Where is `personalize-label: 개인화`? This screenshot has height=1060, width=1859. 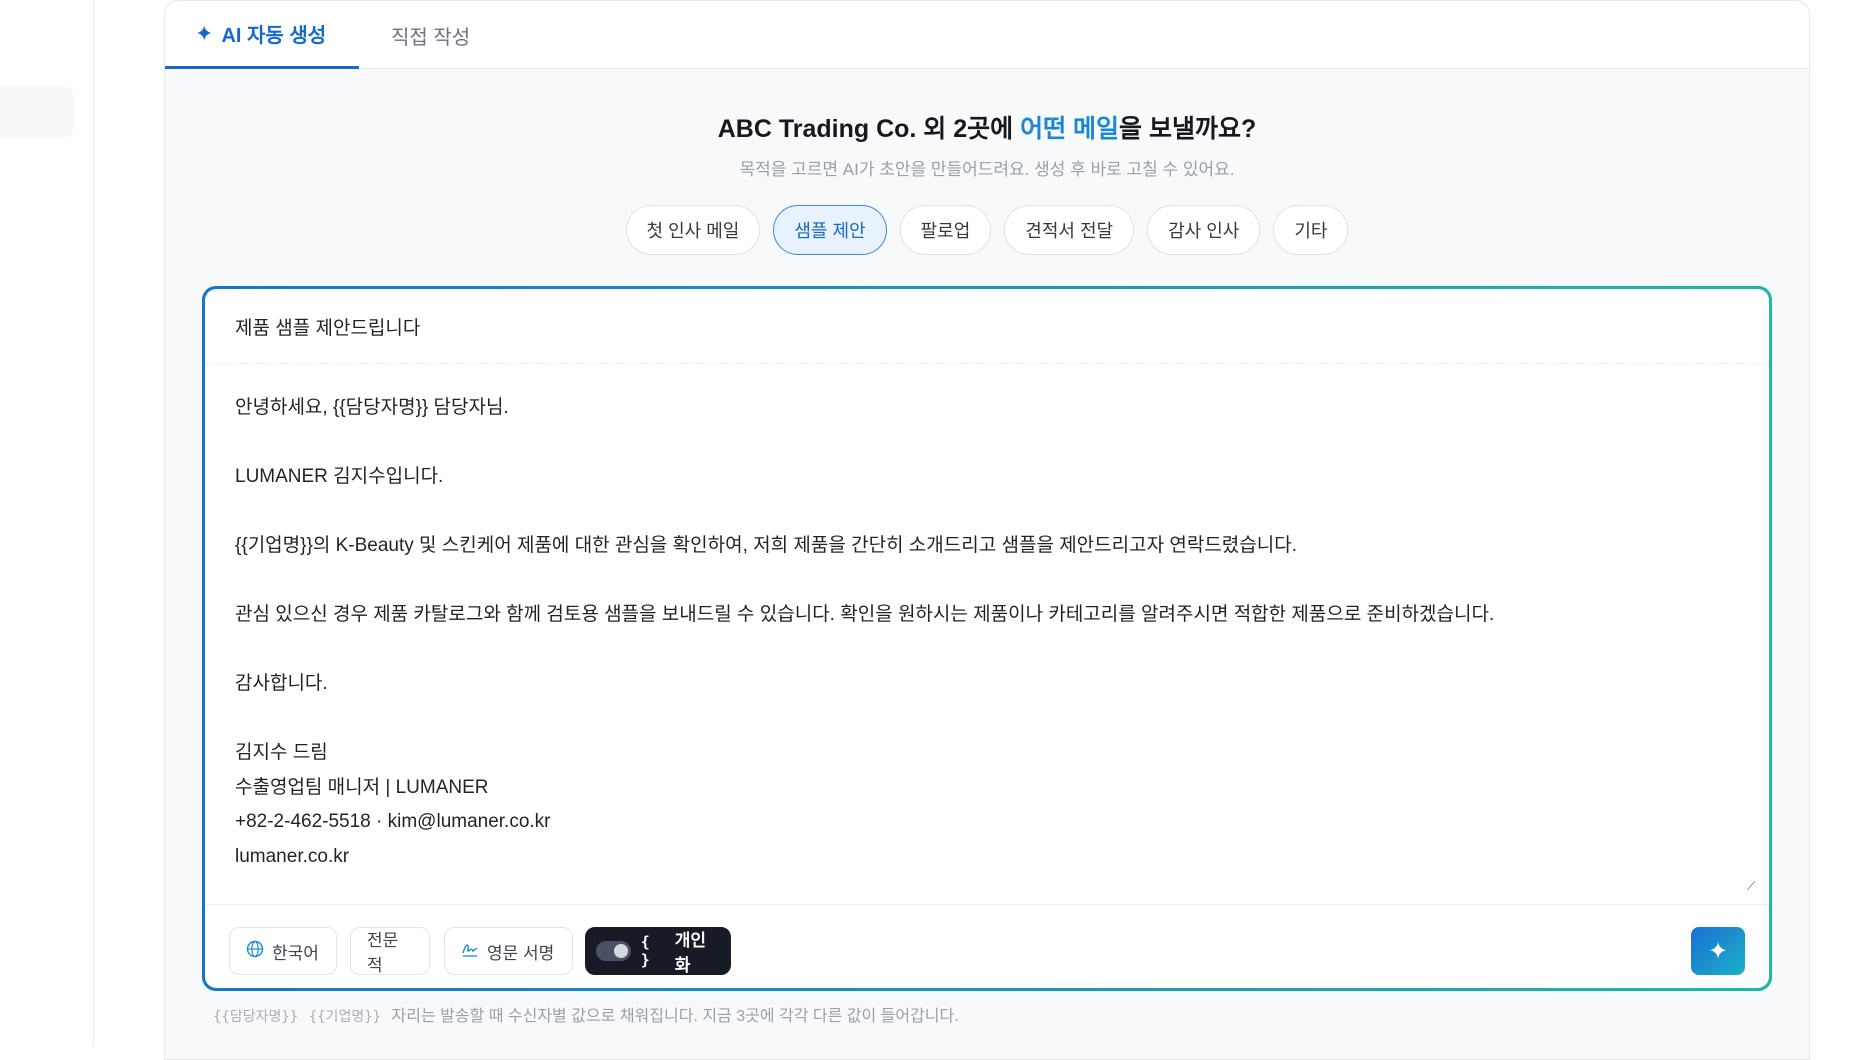 personalize-label: 개인화 is located at coordinates (690, 953).